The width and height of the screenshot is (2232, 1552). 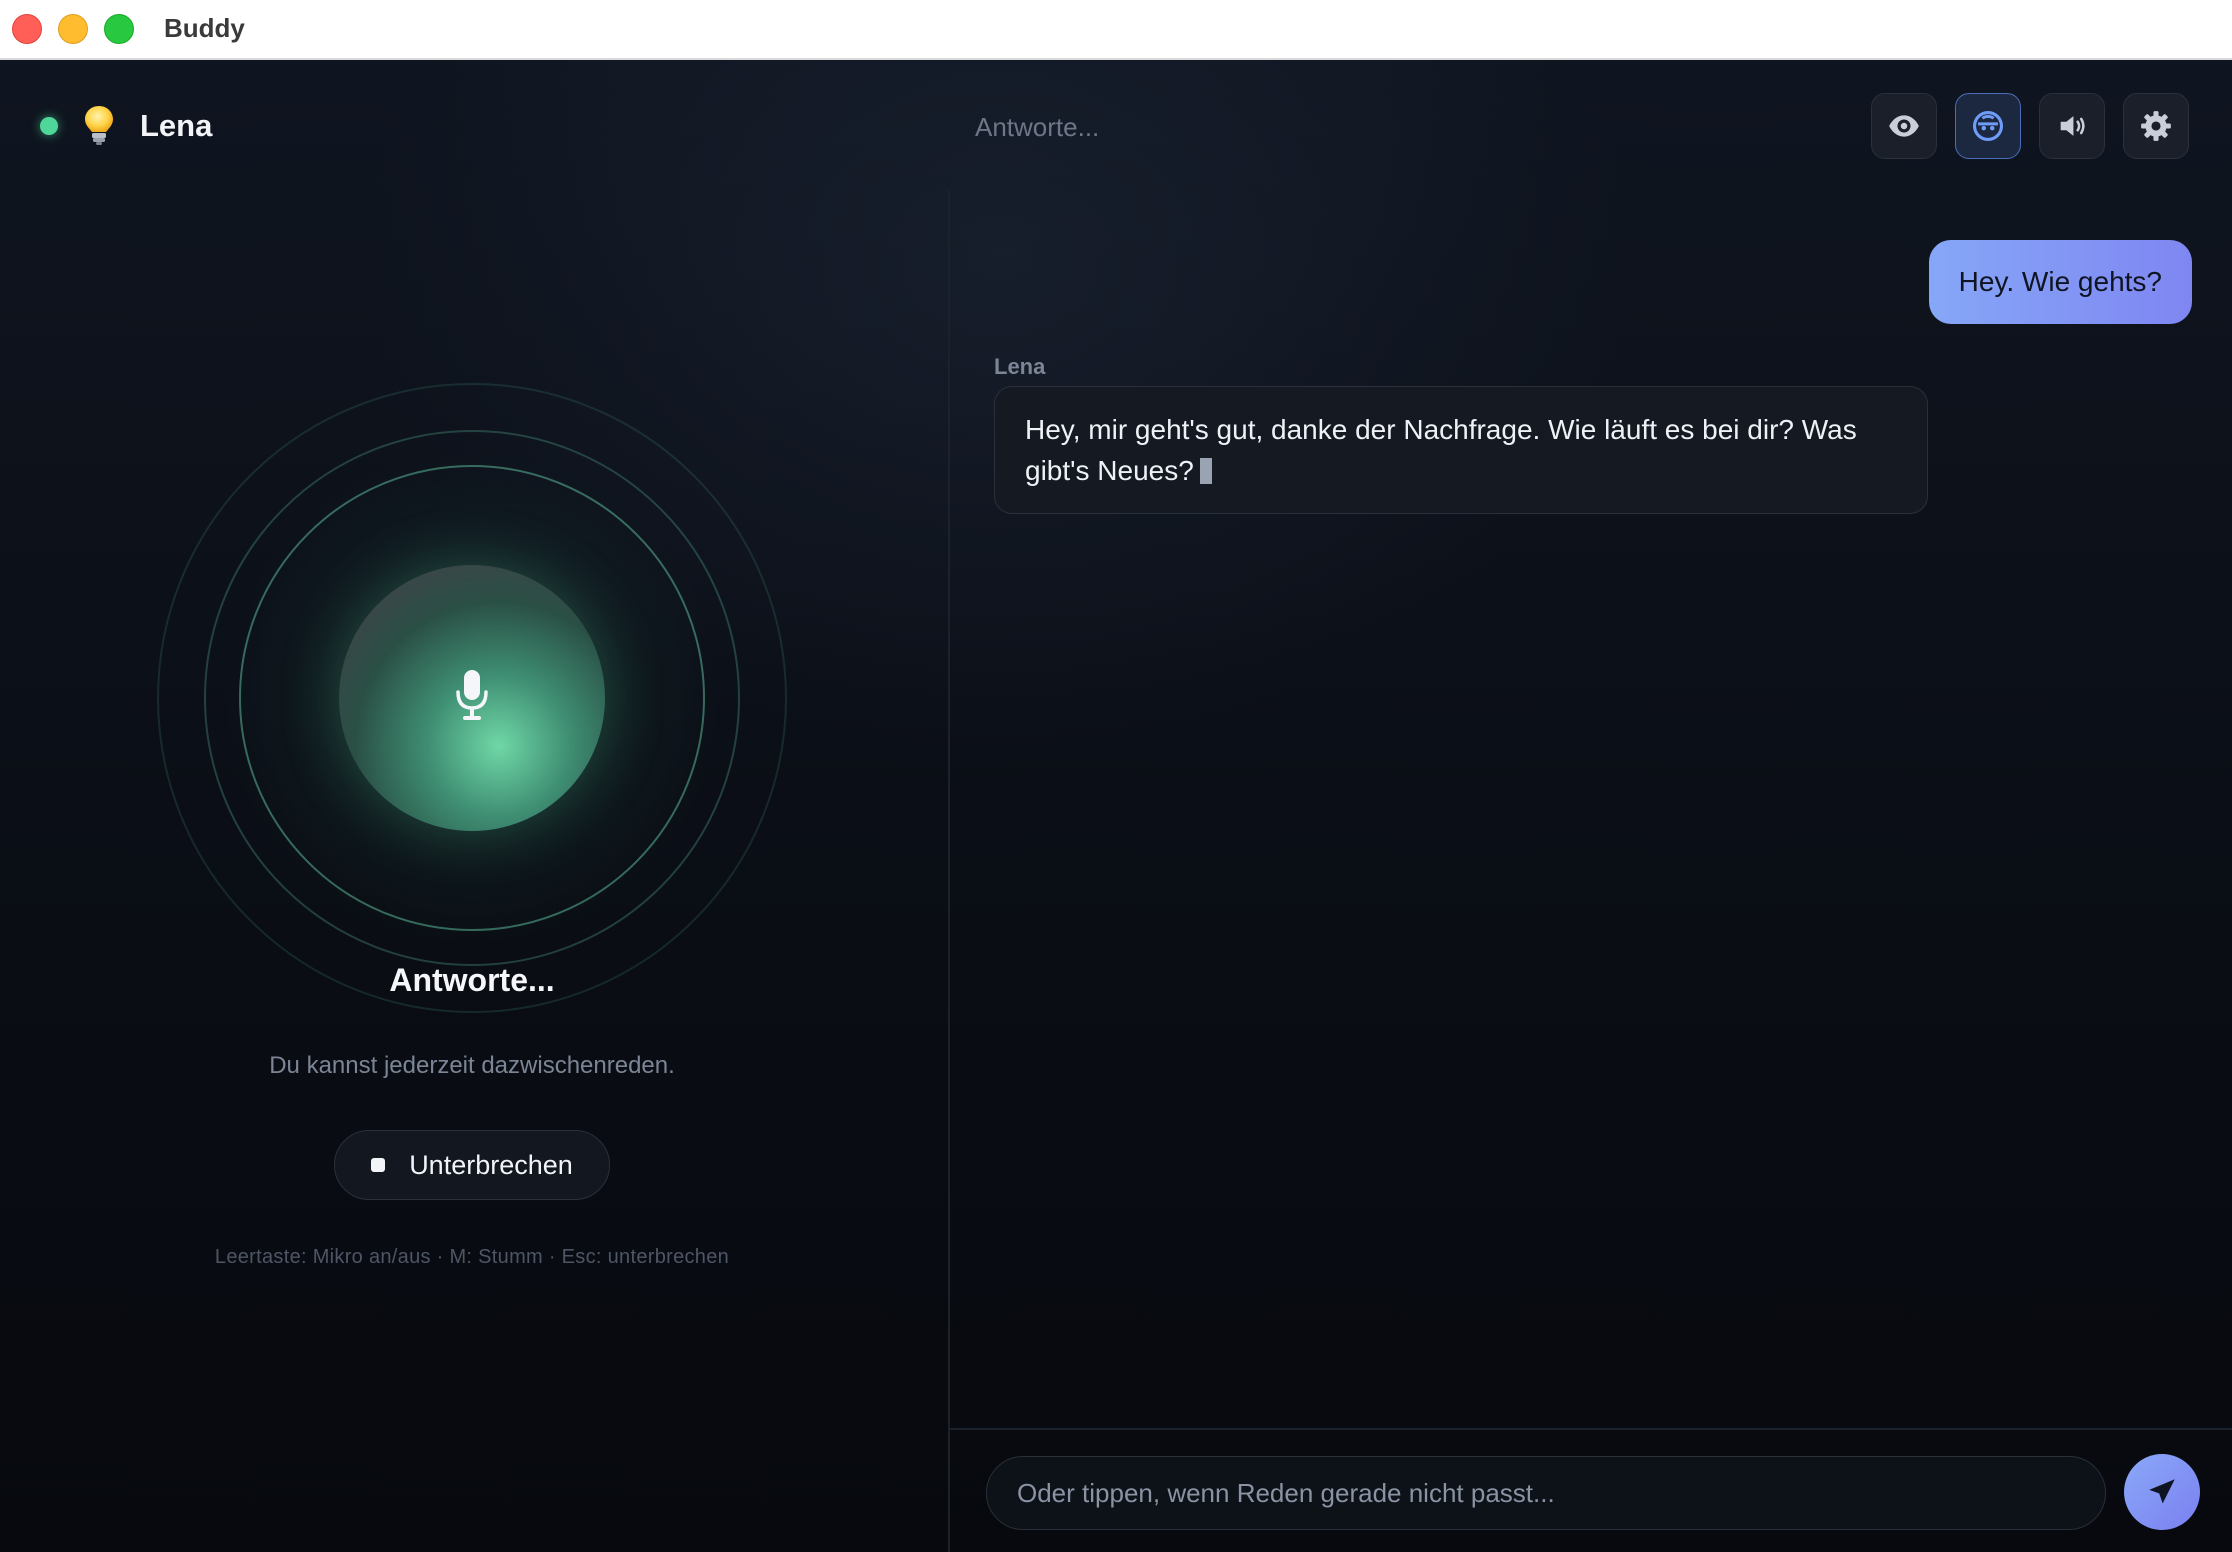 What do you see at coordinates (49, 126) in the screenshot?
I see `online-status-dot` at bounding box center [49, 126].